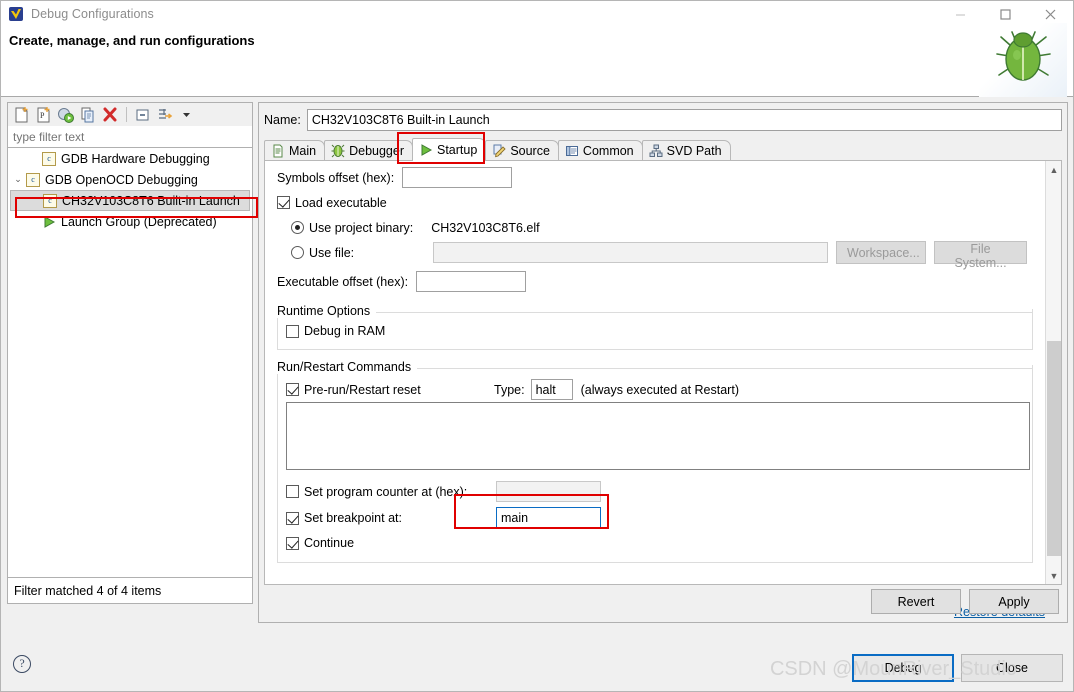 The image size is (1074, 692). I want to click on play-icon, so click(49, 222).